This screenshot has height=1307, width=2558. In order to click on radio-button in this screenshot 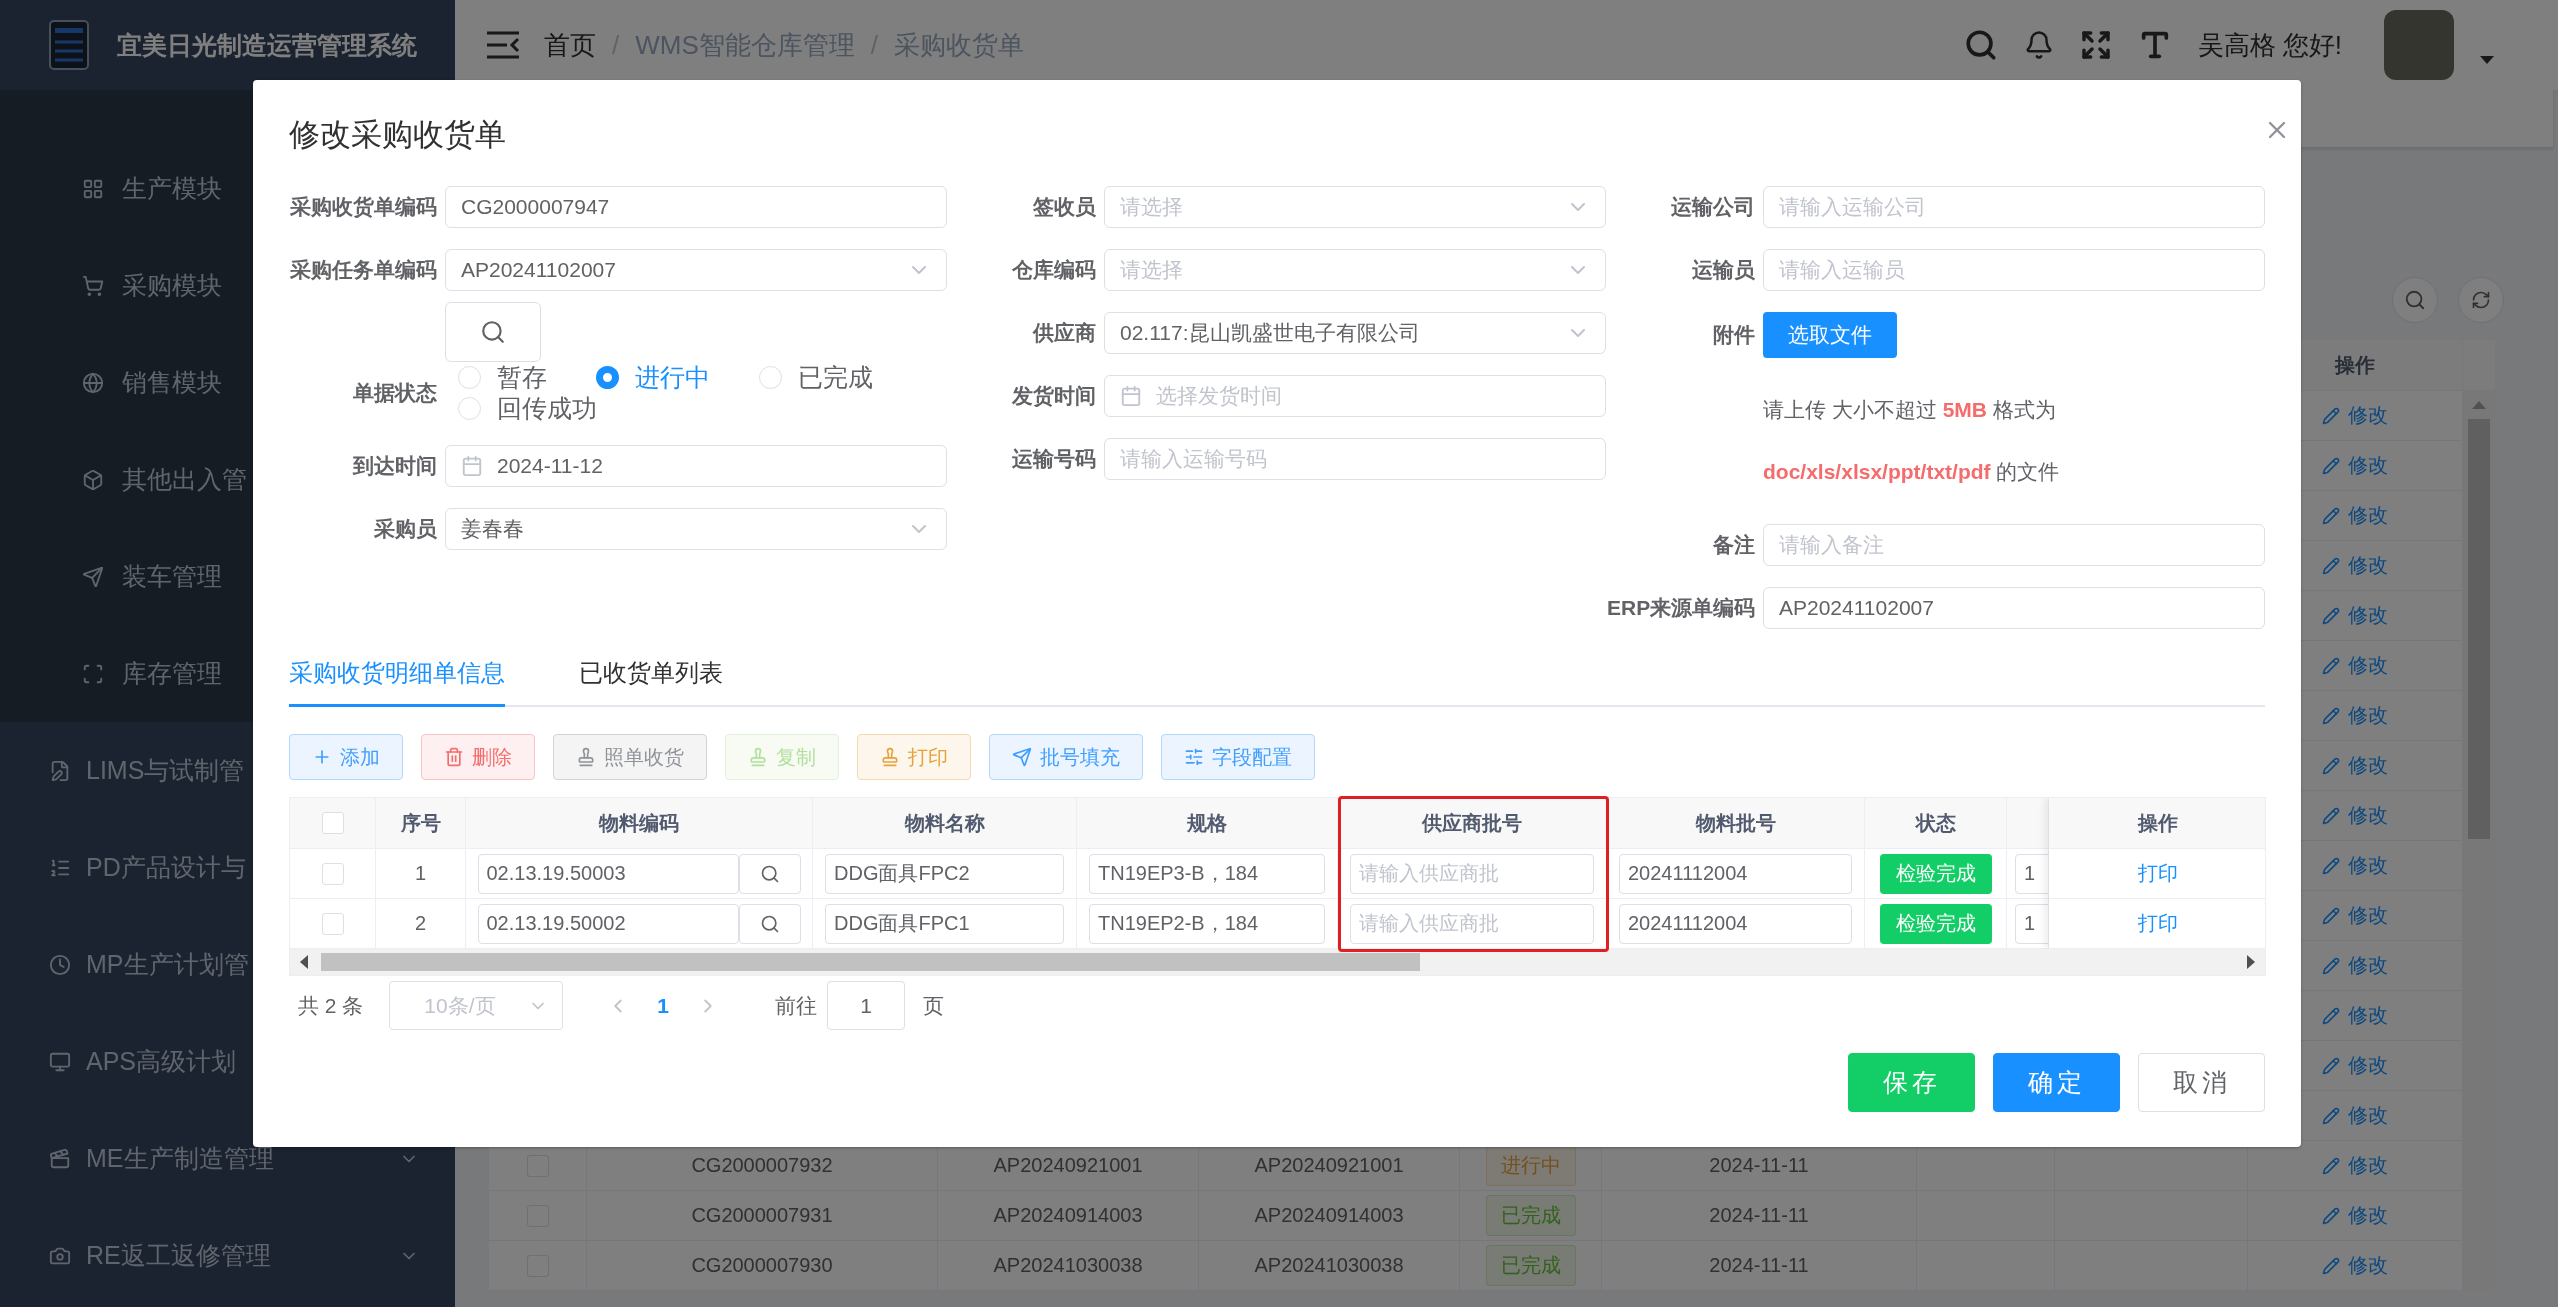, I will do `click(607, 377)`.